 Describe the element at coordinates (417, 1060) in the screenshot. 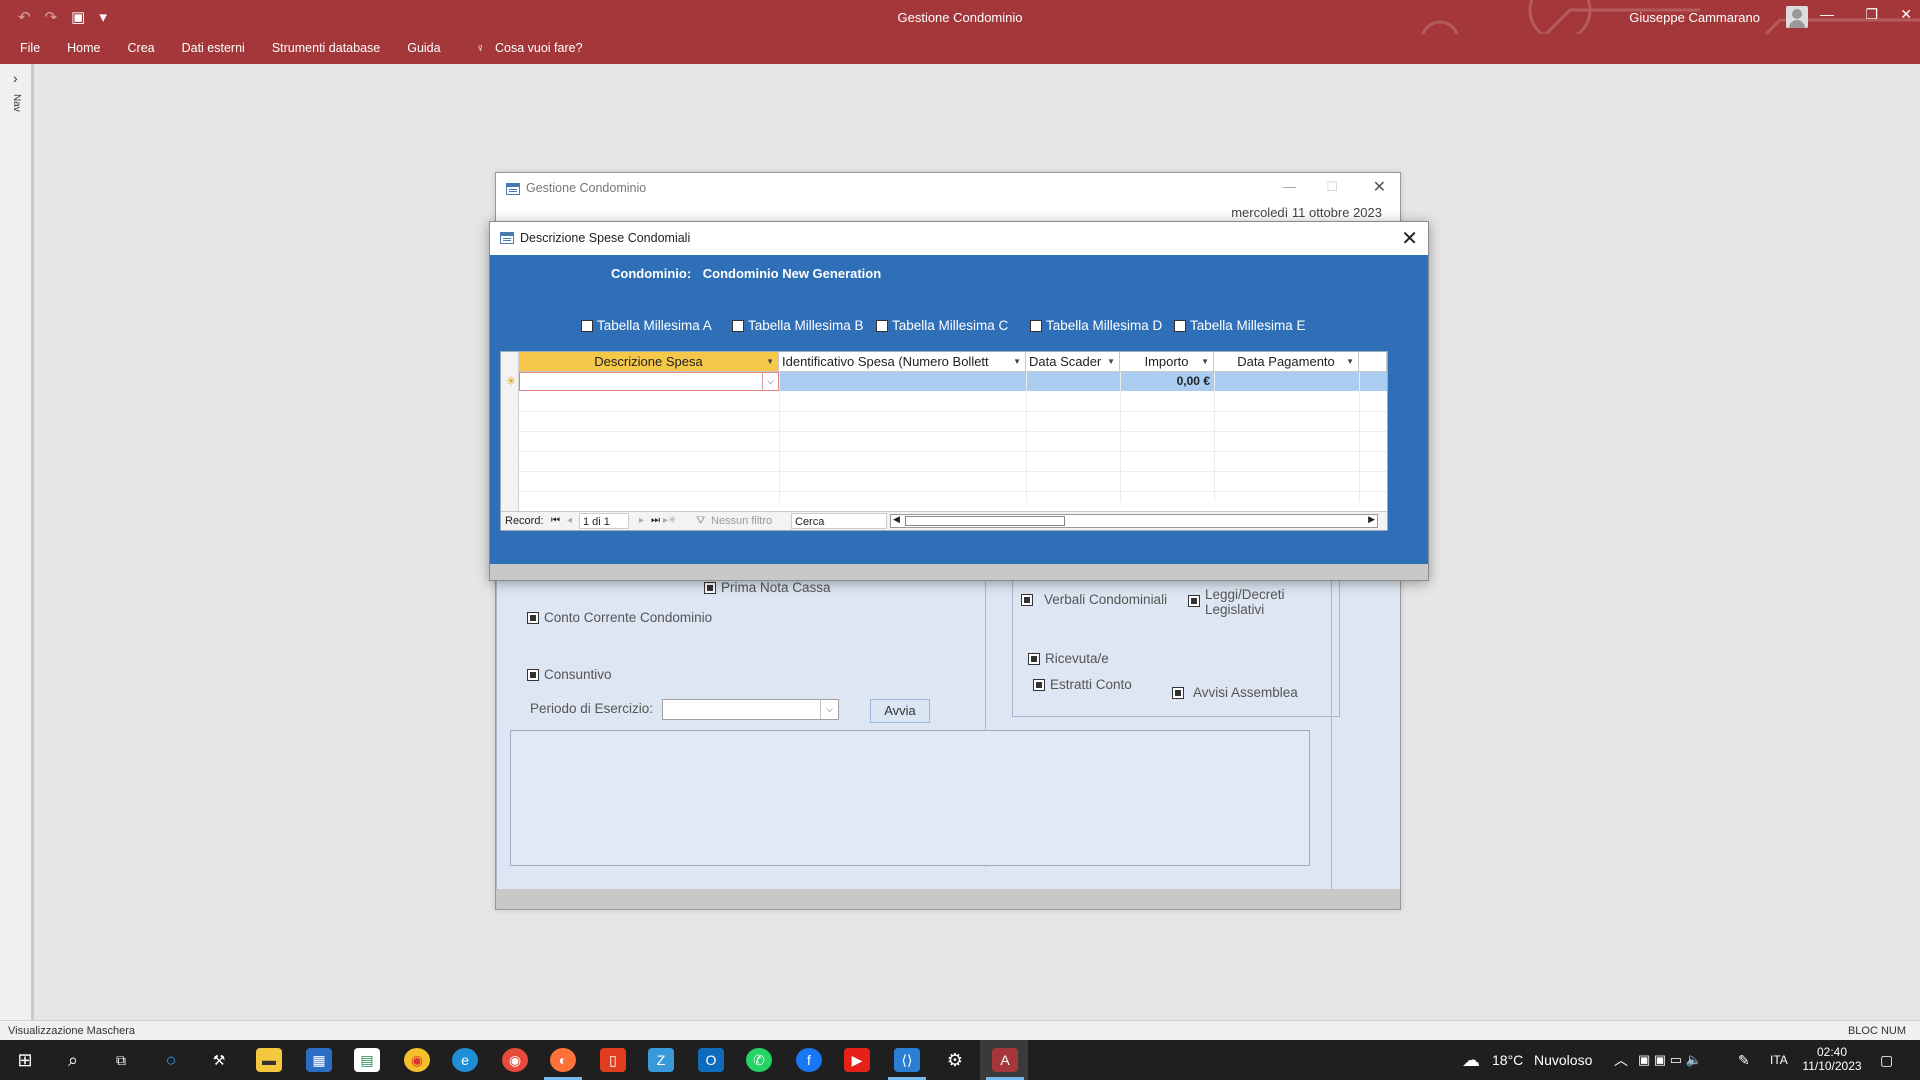

I see `chrome-canary-icon: ◉` at that location.